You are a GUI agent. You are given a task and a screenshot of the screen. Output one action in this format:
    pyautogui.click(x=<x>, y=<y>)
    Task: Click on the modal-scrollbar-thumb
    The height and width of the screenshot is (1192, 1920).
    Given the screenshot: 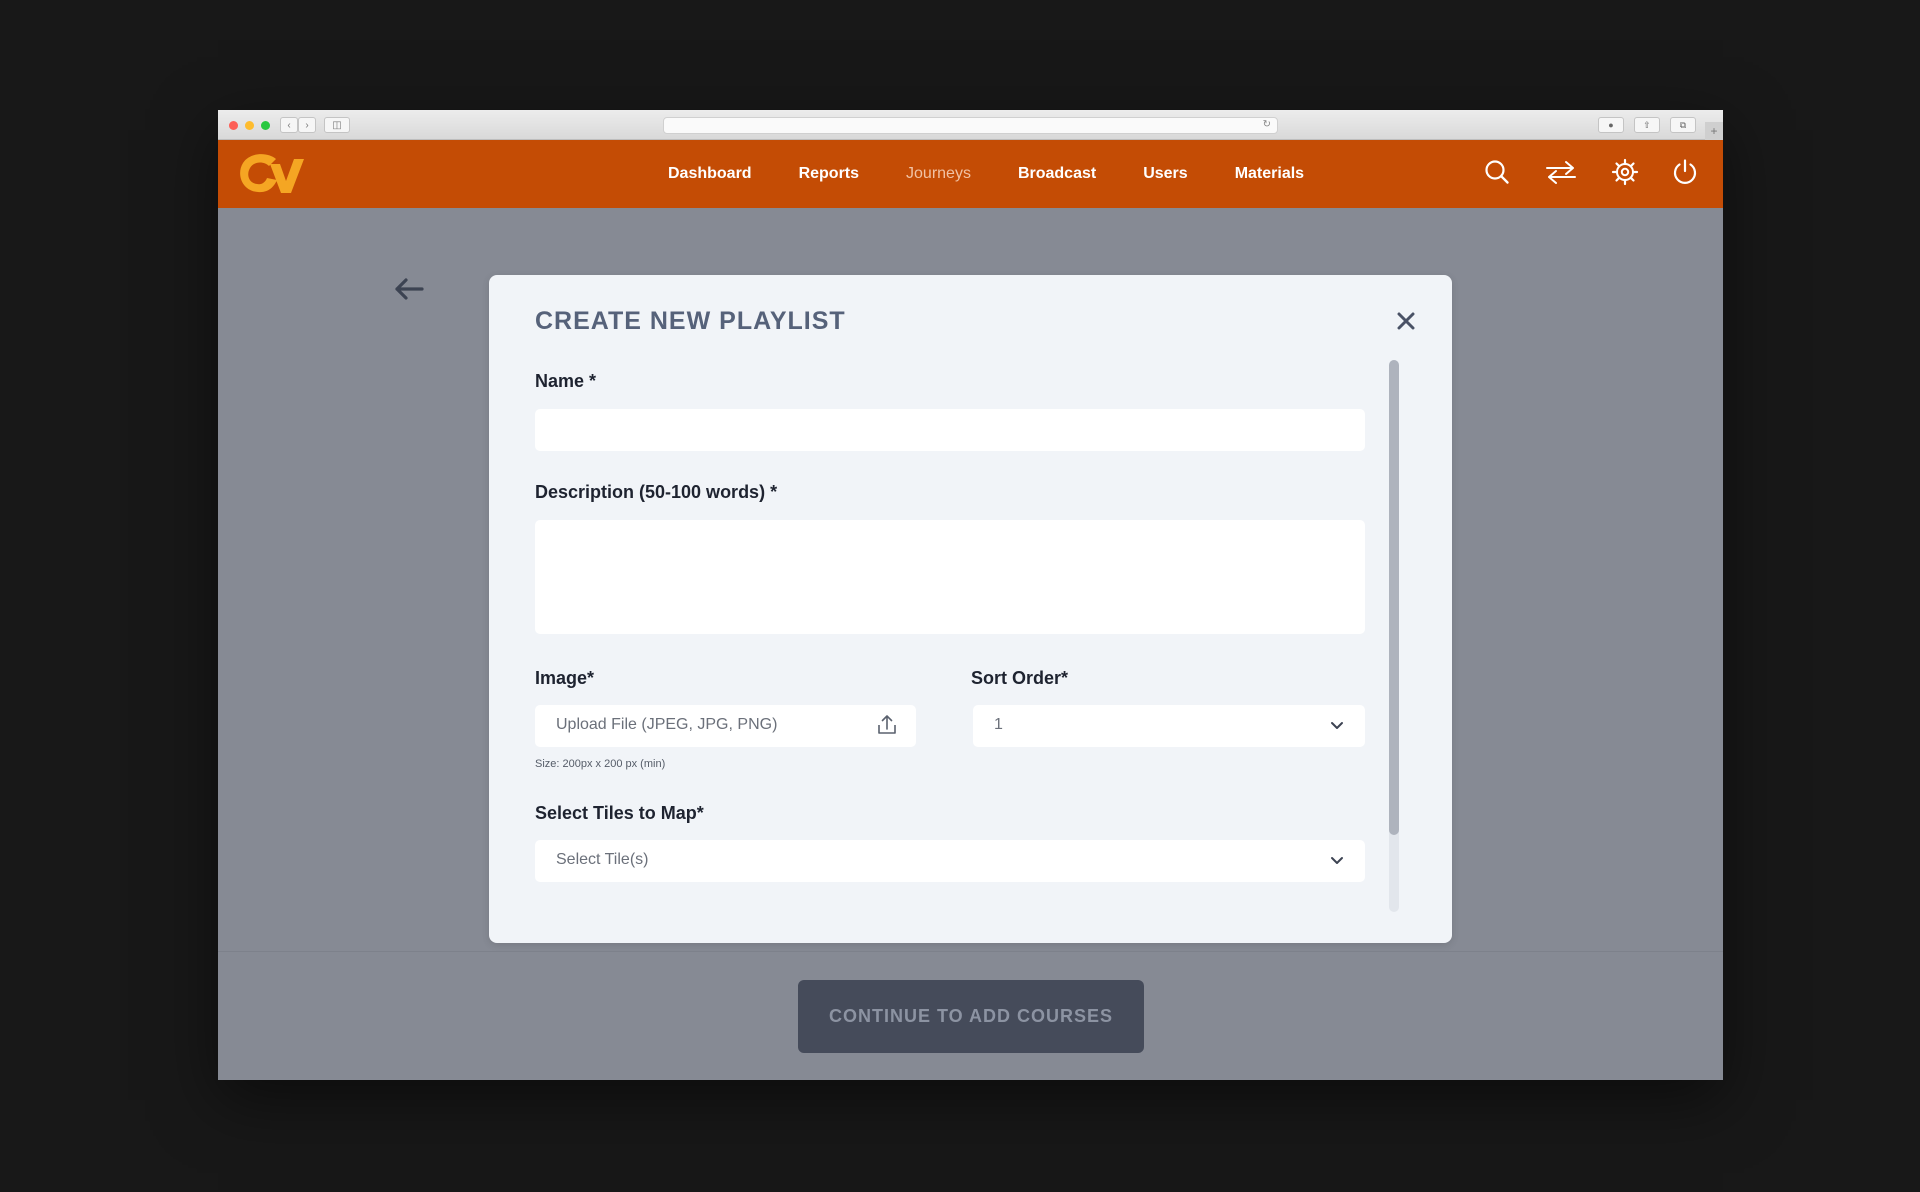 What is the action you would take?
    pyautogui.click(x=1394, y=597)
    